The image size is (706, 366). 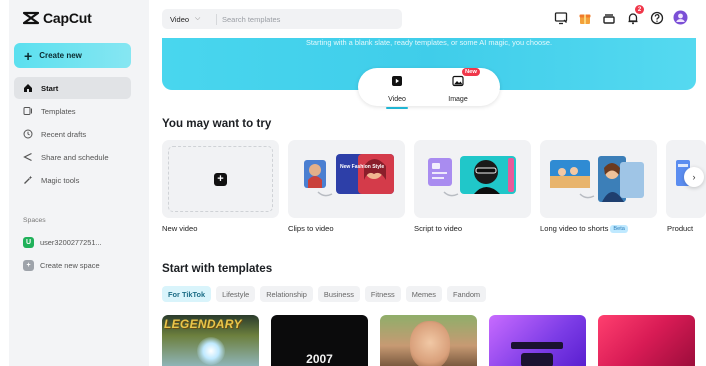 What do you see at coordinates (639, 9) in the screenshot?
I see `notification-badge: 2` at bounding box center [639, 9].